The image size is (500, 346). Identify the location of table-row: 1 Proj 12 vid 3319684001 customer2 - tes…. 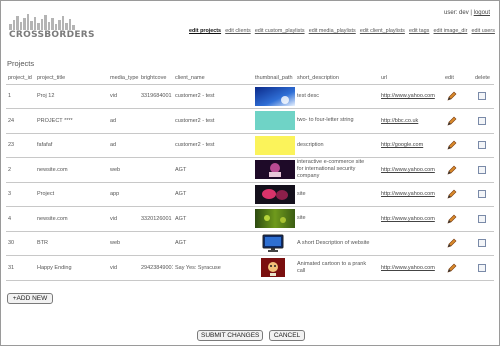
(250, 96).